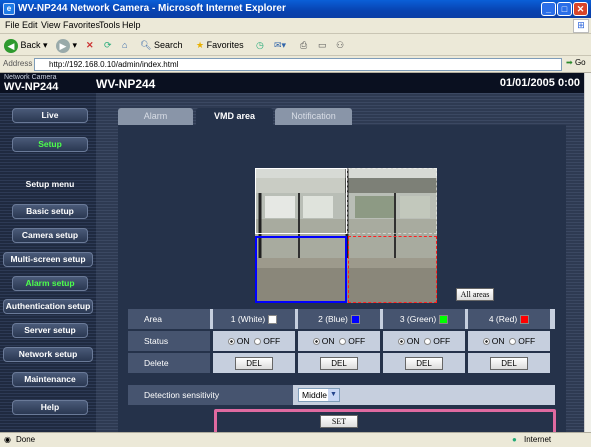 The image size is (591, 447). I want to click on maintenance-button: Maintenance, so click(50, 379).